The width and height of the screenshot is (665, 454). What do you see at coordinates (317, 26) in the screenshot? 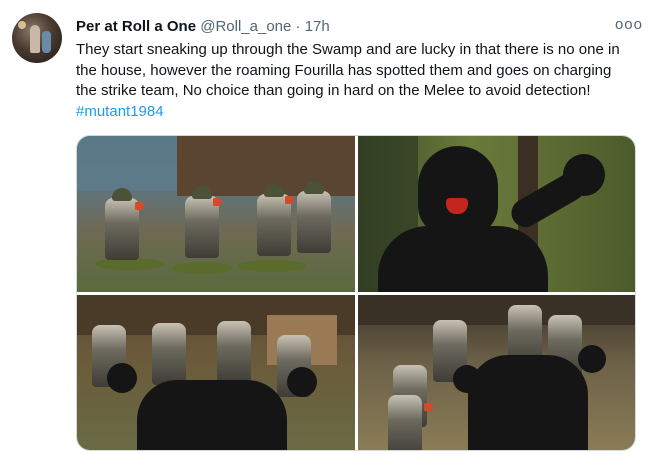
I see `tweet-time: 17h` at bounding box center [317, 26].